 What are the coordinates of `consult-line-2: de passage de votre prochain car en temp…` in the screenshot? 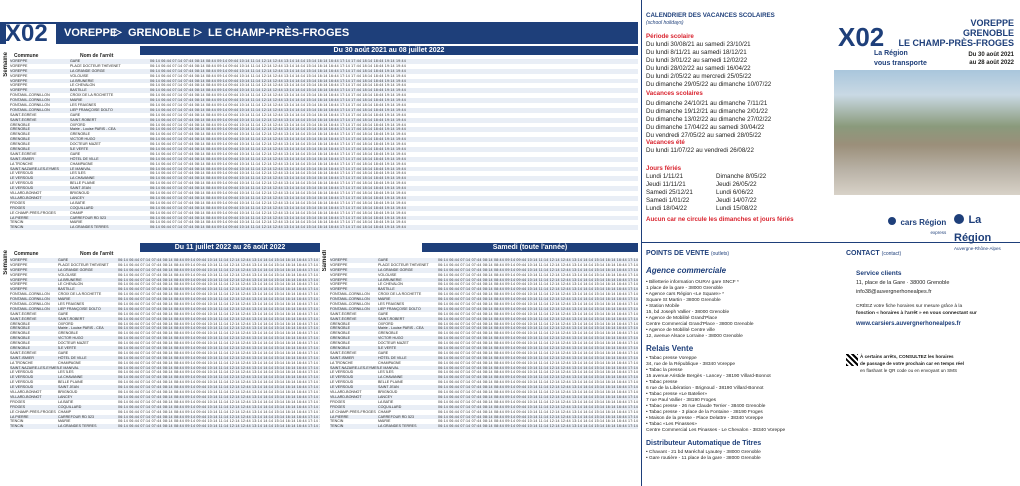 It's located at (912, 363).